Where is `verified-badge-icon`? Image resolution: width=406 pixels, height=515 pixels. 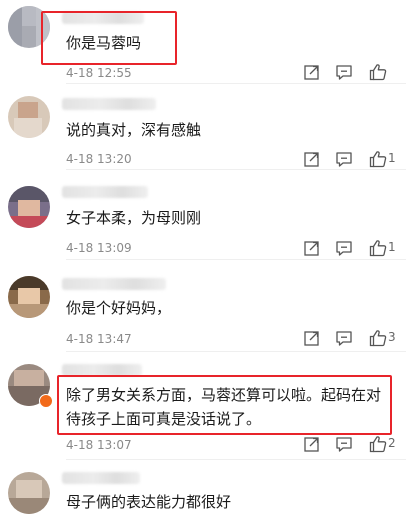 verified-badge-icon is located at coordinates (46, 401).